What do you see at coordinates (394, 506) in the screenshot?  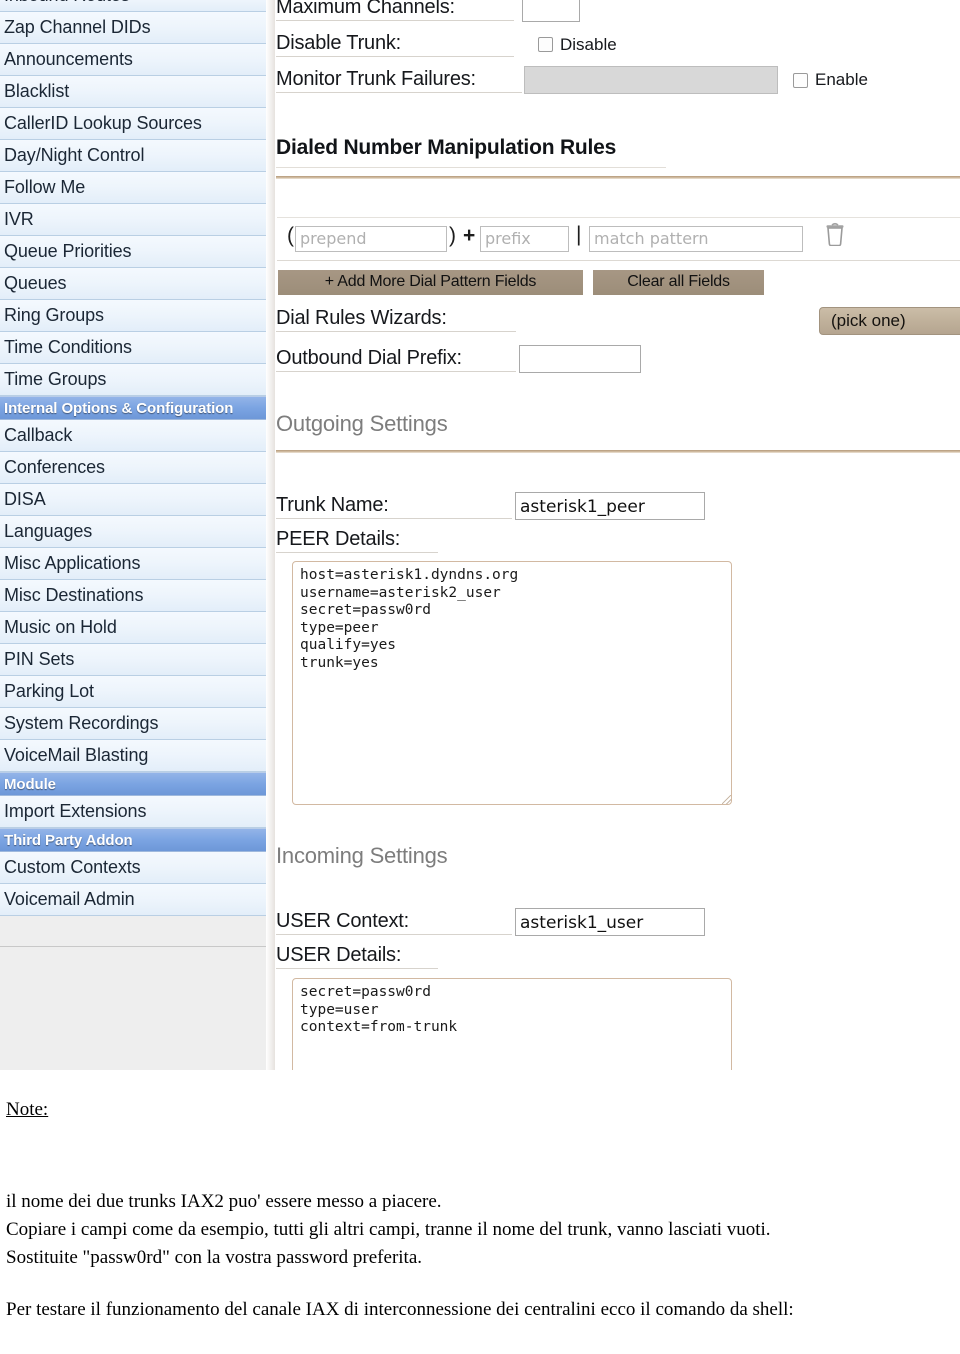 I see `trunk-name-label: Trunk Name:` at bounding box center [394, 506].